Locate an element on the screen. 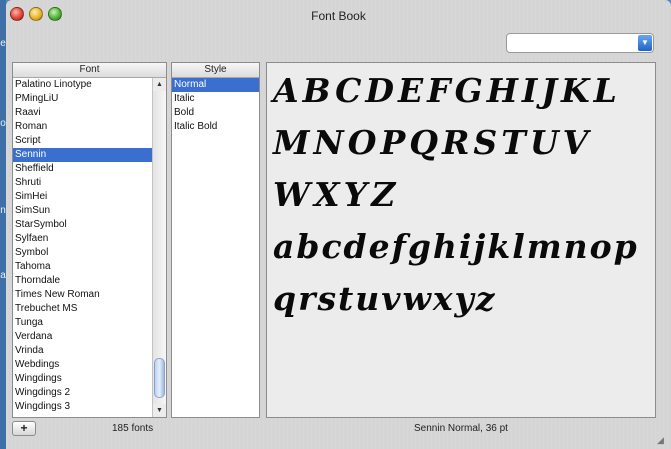  font-list-item: Palatino Linotype is located at coordinates (82, 85).